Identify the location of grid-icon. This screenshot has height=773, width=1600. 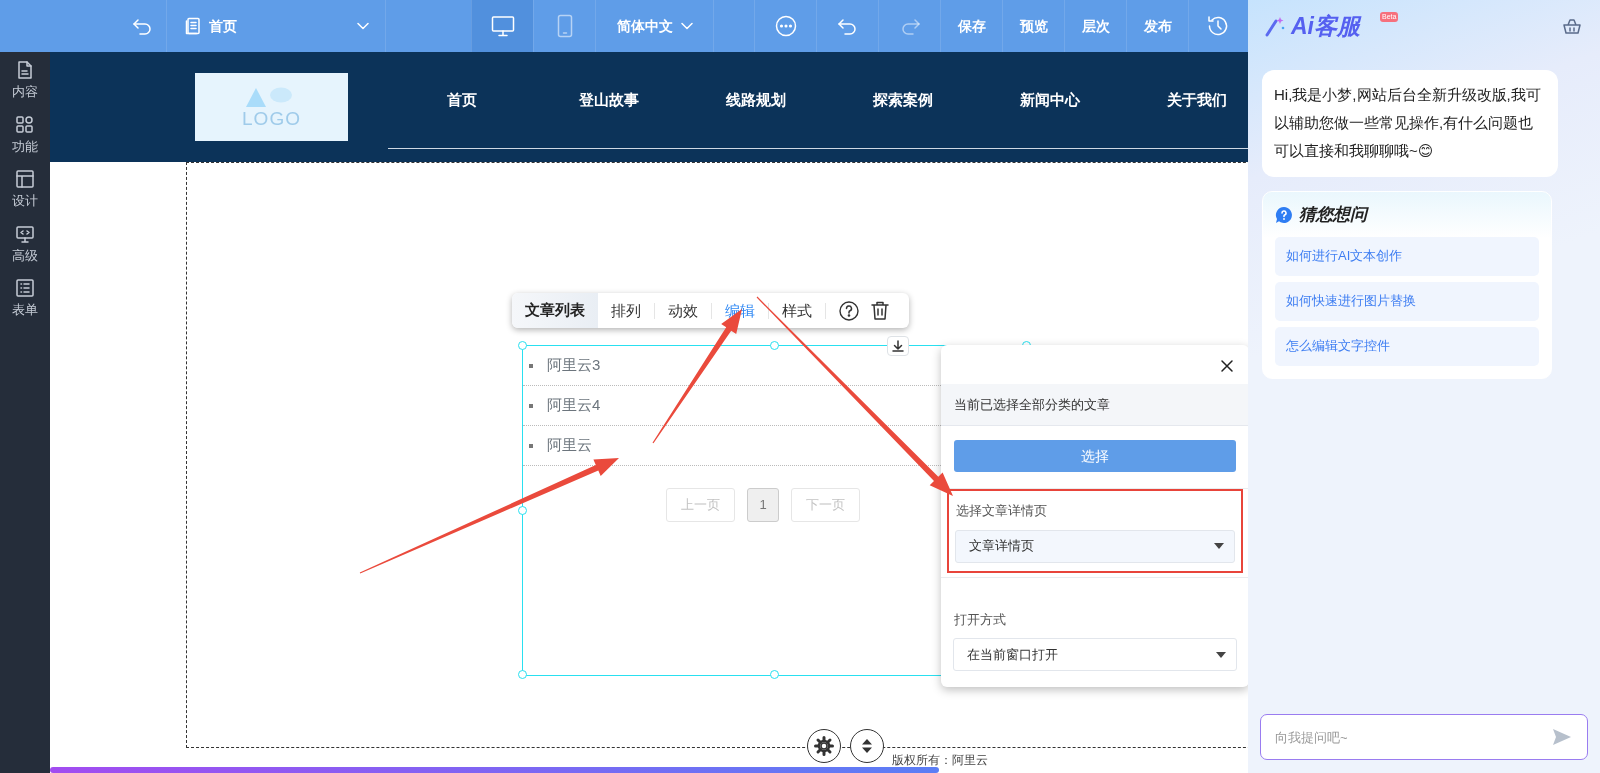
(25, 124).